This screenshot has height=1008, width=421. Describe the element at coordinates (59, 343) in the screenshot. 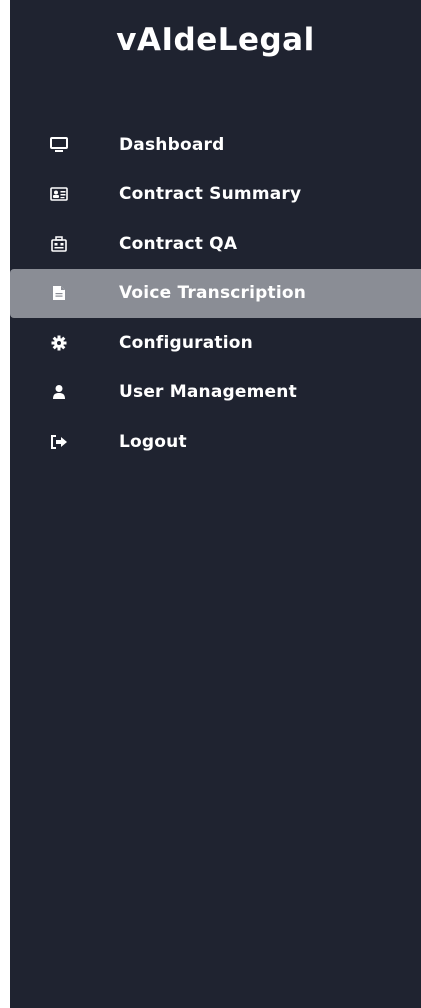

I see `gear-icon` at that location.